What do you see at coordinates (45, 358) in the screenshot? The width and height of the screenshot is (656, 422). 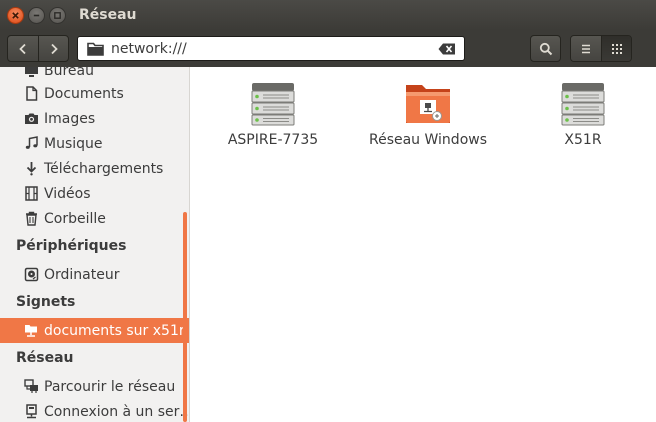 I see `section-heading-network: Réseau` at bounding box center [45, 358].